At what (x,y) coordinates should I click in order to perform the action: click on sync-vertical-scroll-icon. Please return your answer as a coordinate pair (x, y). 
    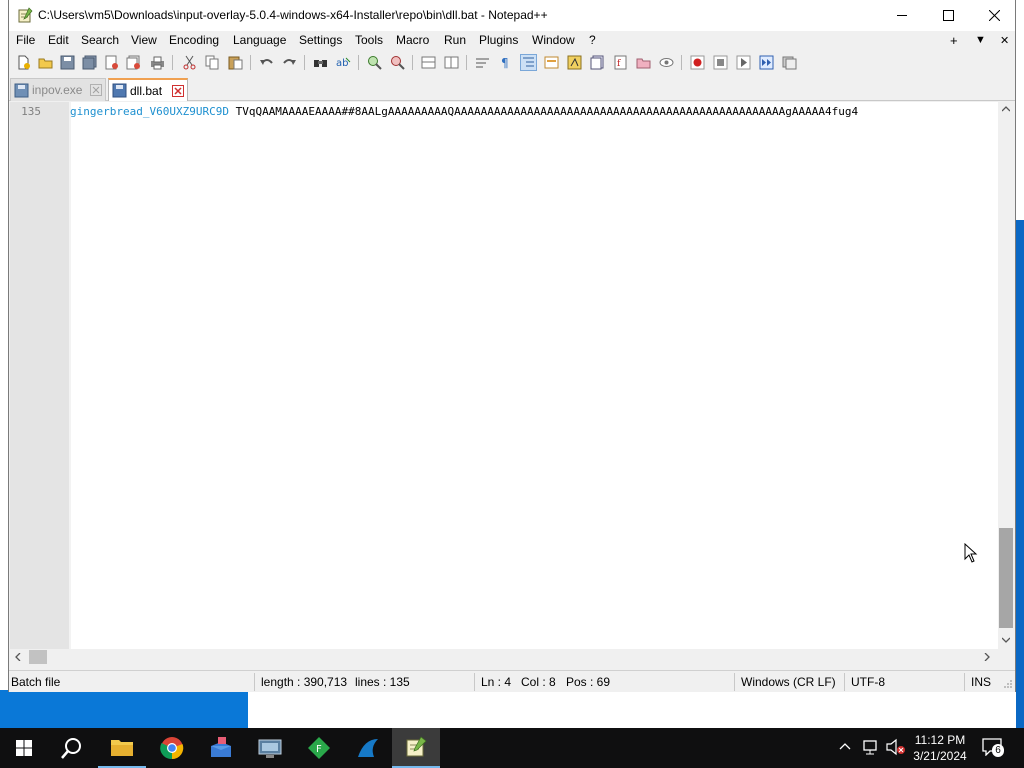
    Looking at the image, I should click on (428, 62).